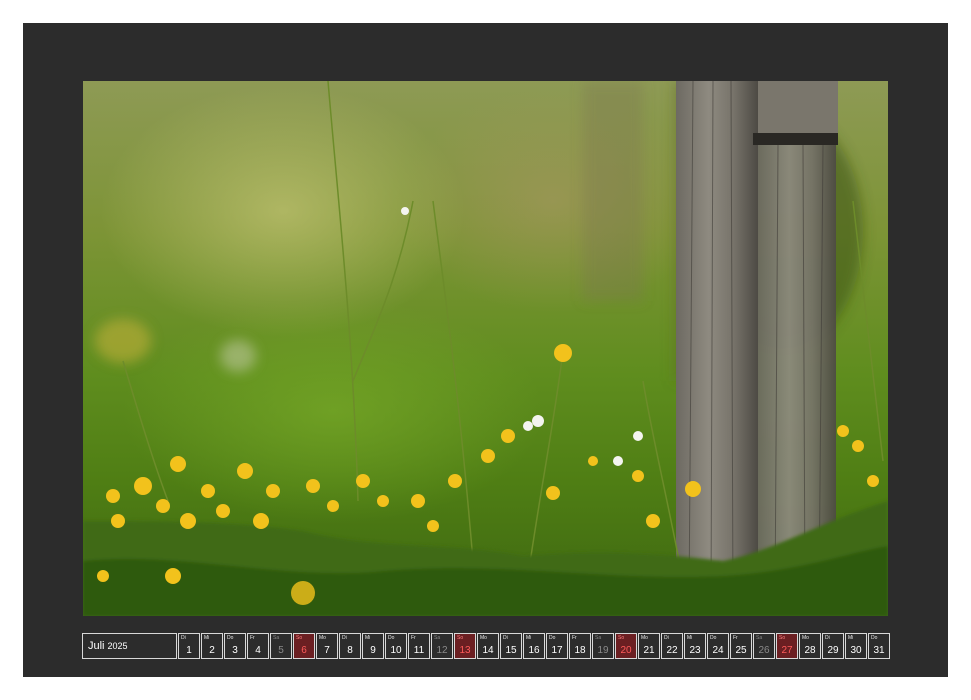 This screenshot has height=700, width=971. I want to click on day-cell: Do 3, so click(235, 646).